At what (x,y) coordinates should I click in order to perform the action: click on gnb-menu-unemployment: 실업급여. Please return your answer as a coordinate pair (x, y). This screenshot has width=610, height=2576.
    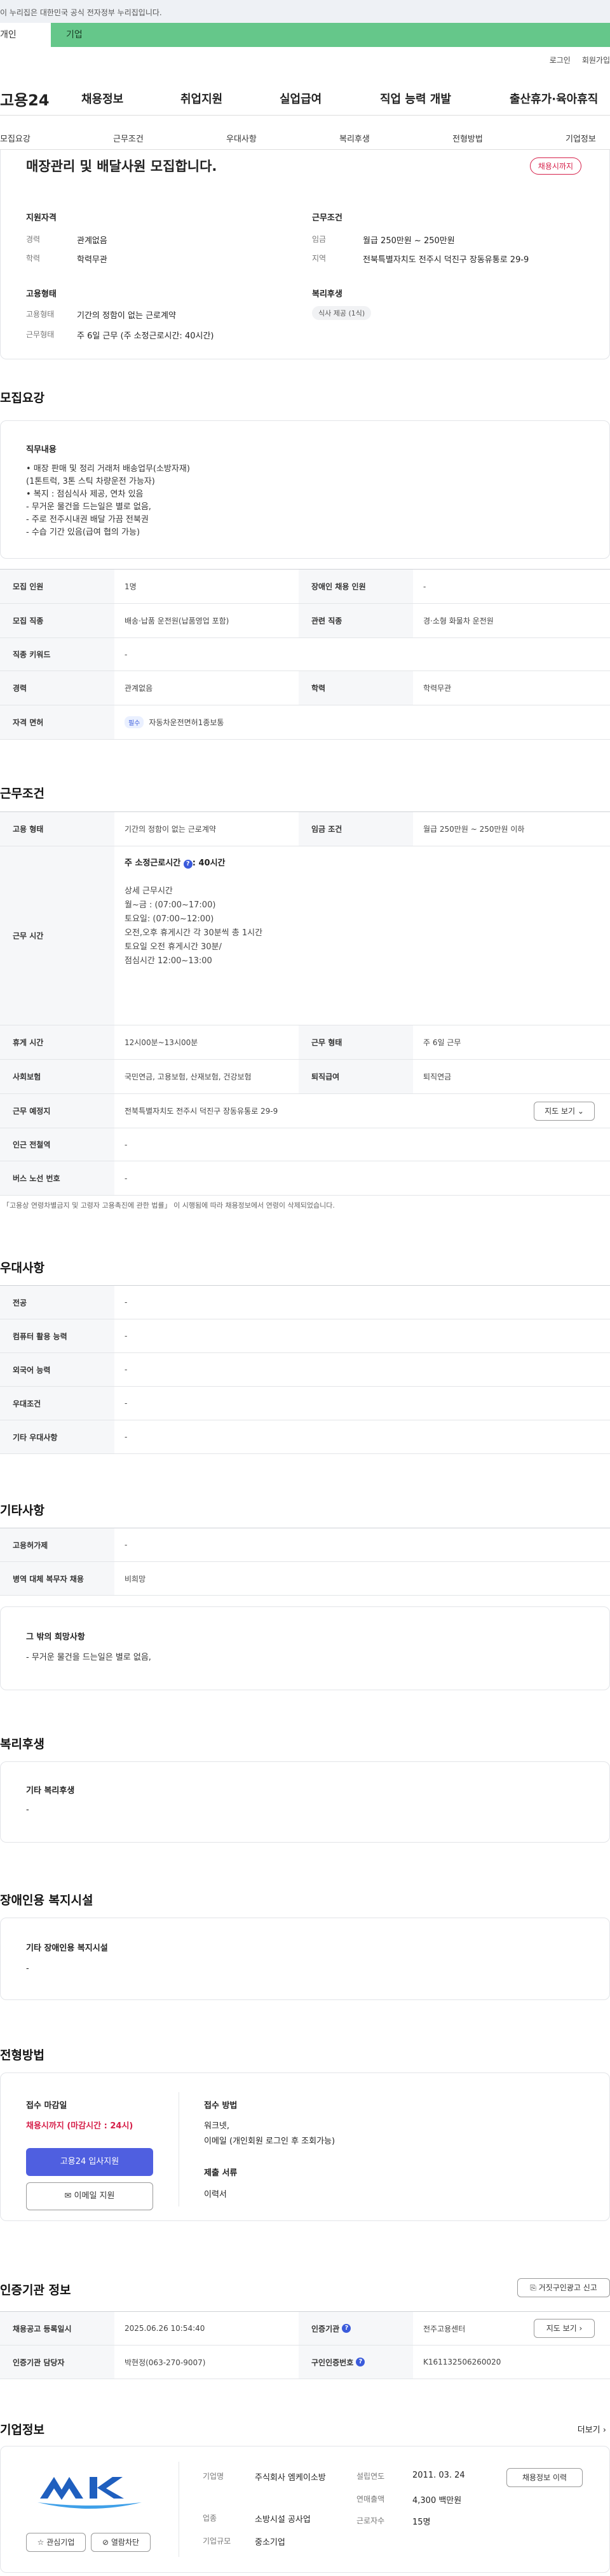
    Looking at the image, I should click on (301, 98).